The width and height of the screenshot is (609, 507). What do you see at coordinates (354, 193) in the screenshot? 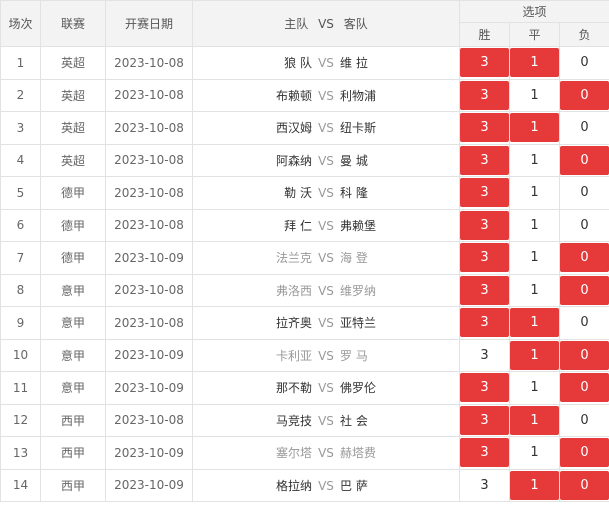
I see `away-team: 科 隆` at bounding box center [354, 193].